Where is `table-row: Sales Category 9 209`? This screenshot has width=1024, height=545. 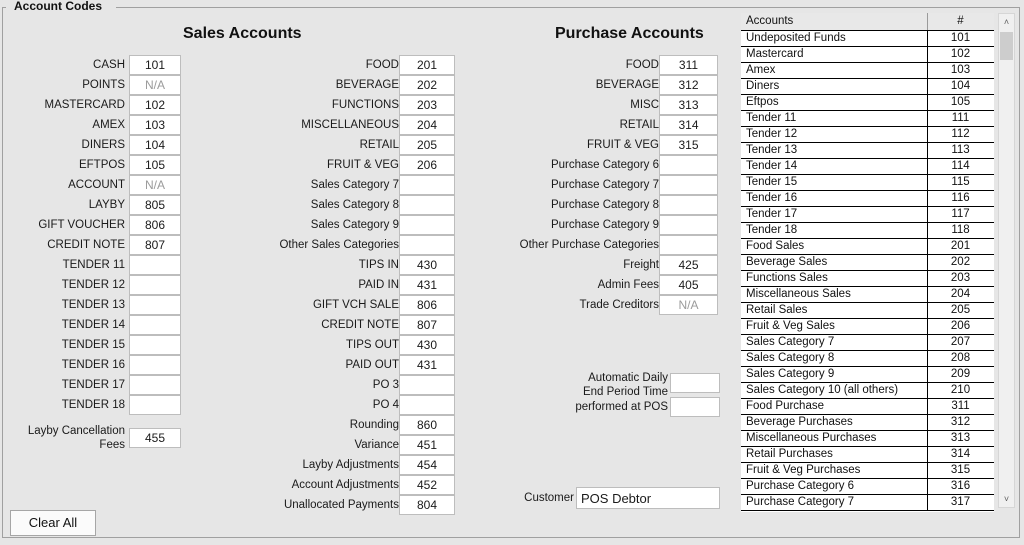 table-row: Sales Category 9 209 is located at coordinates (867, 374).